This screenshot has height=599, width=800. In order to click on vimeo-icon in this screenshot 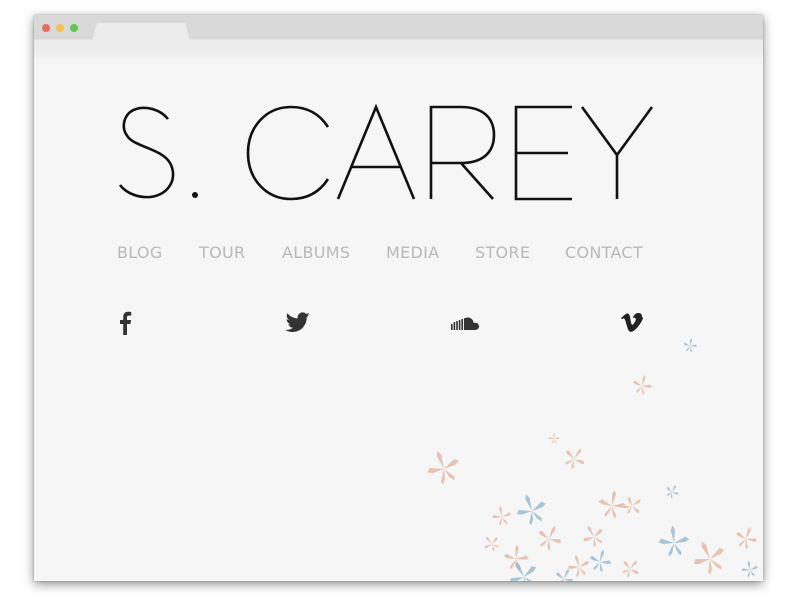, I will do `click(633, 323)`.